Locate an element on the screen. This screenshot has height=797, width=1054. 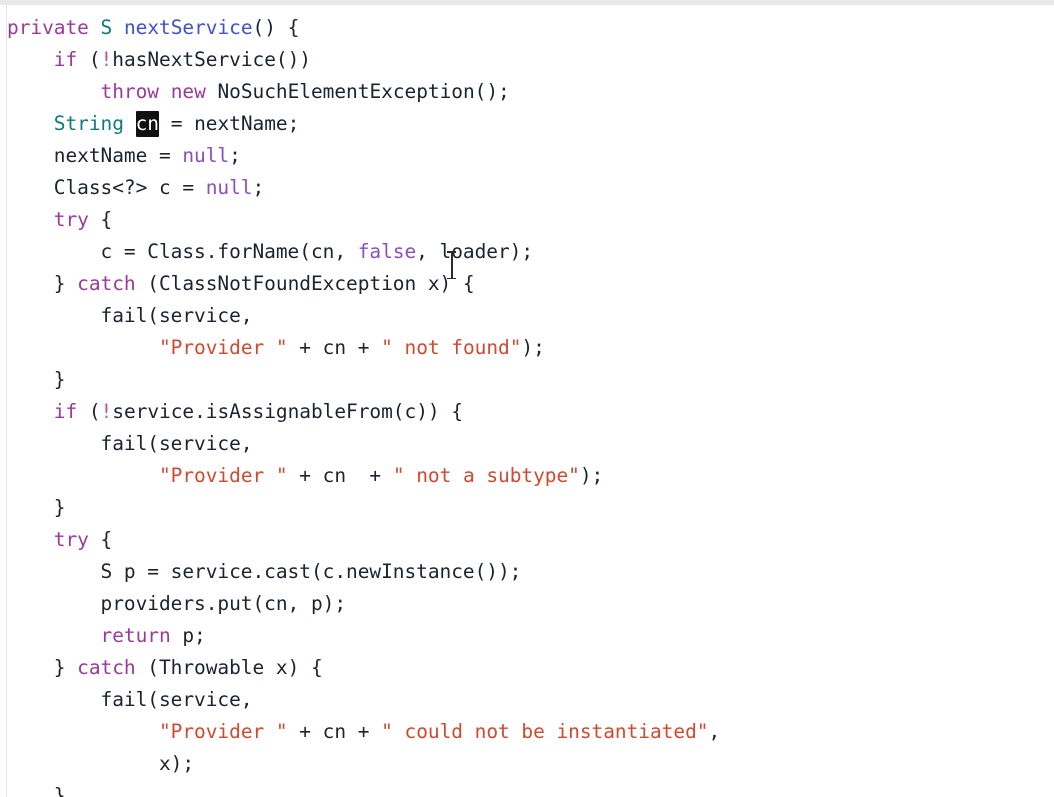
code-line: c = Class.forName(cn, false, loader); is located at coordinates (363, 252).